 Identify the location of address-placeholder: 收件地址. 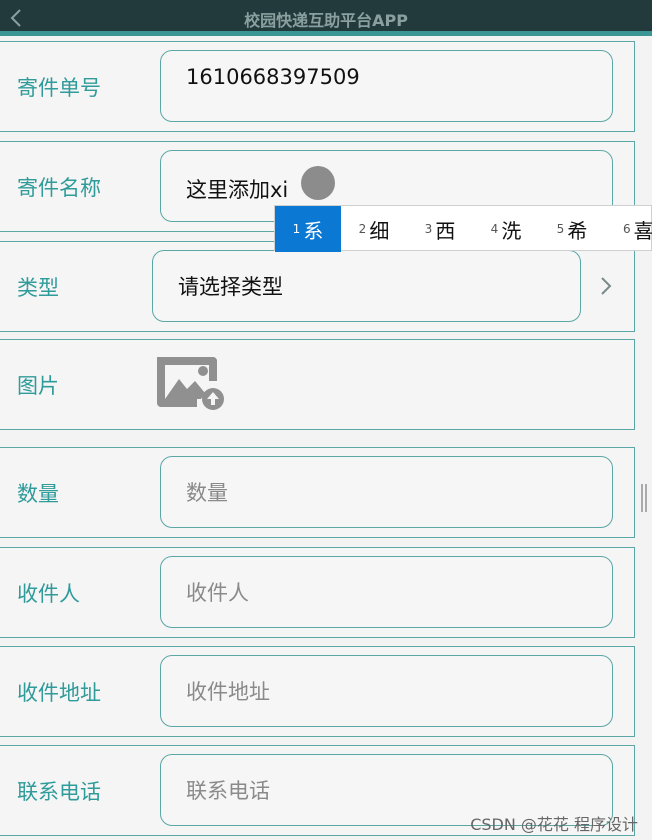
(228, 692).